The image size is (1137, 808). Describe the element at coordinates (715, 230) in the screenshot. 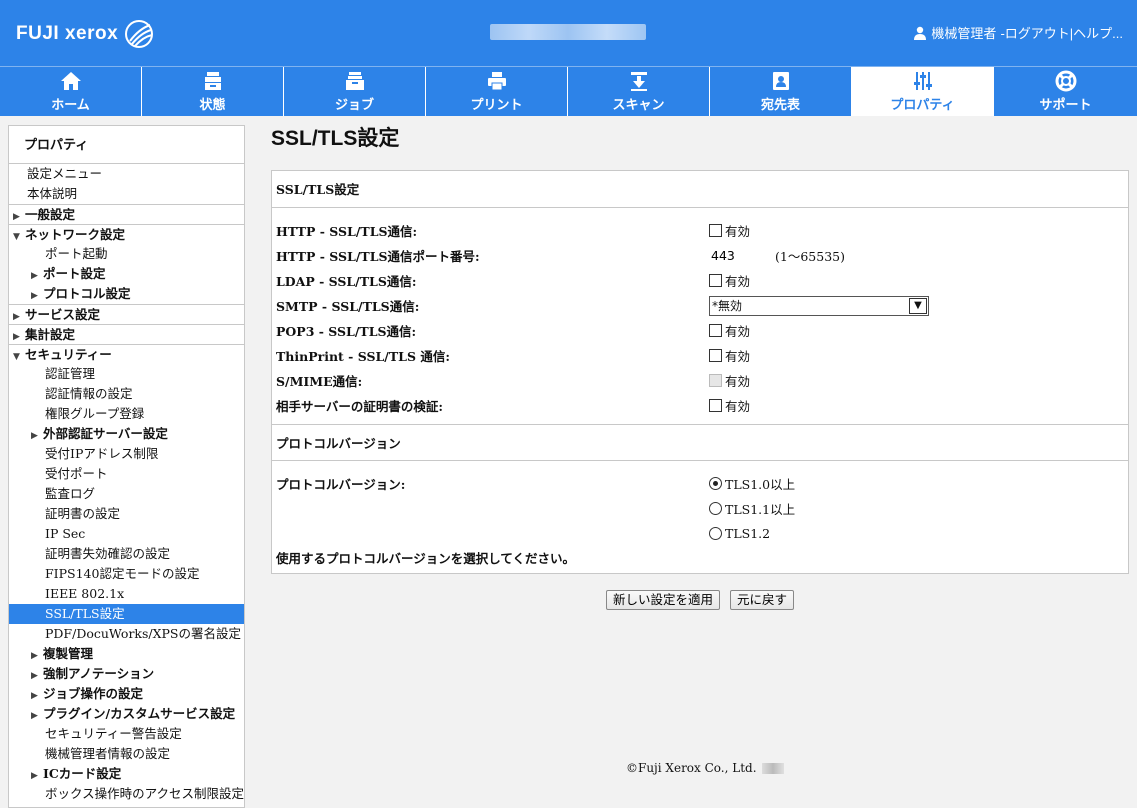

I see `http-ssl-checkbox` at that location.